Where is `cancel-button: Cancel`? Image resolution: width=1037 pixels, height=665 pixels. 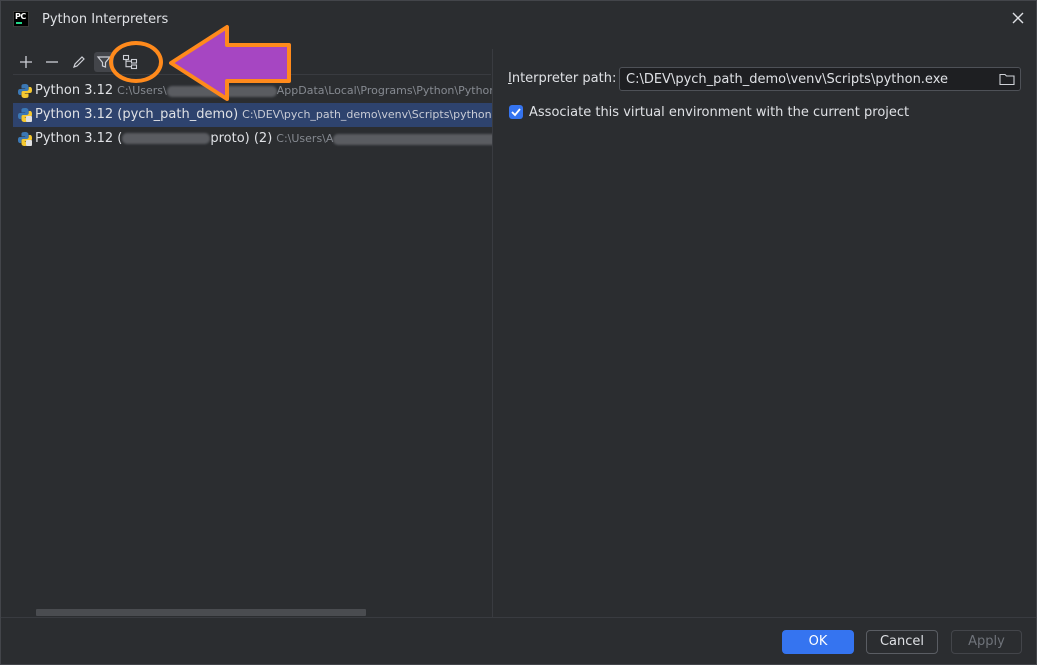
cancel-button: Cancel is located at coordinates (902, 642).